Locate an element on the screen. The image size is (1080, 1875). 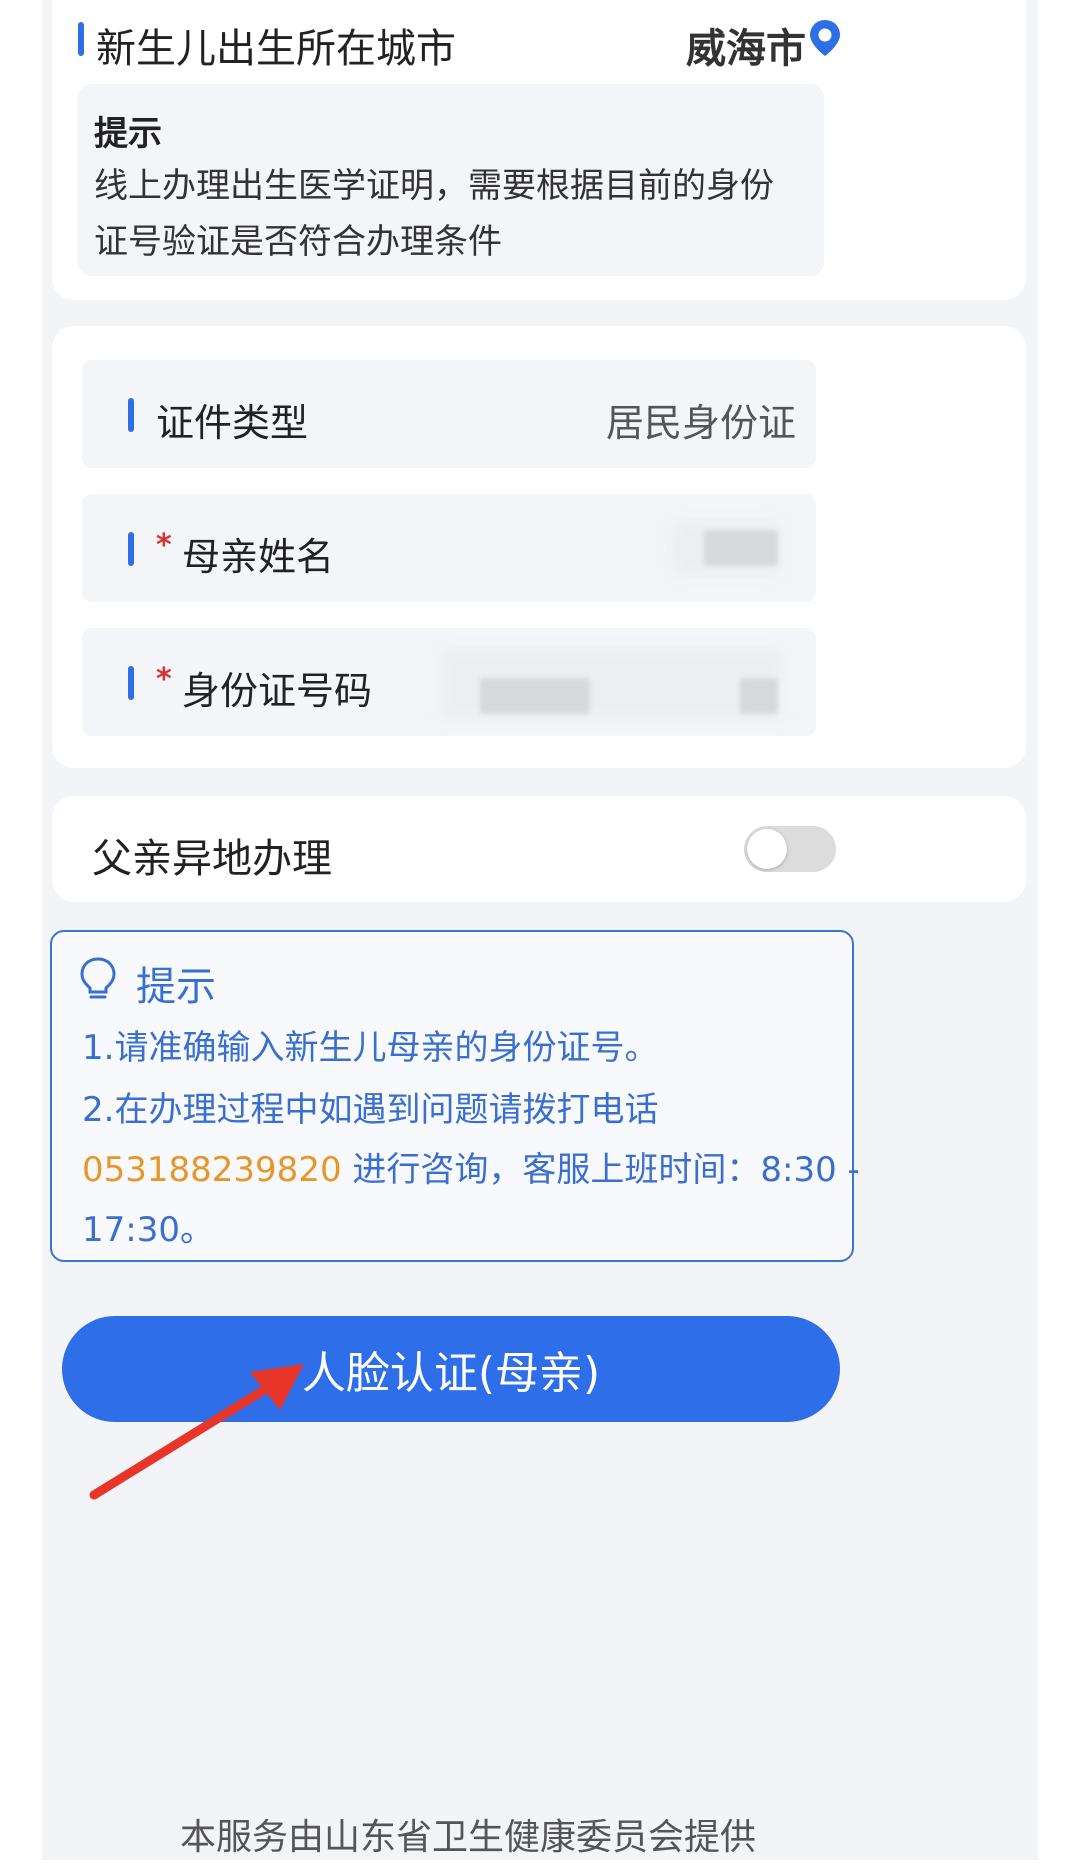
id-type-row: 证件类型 居民身份证 is located at coordinates (449, 414).